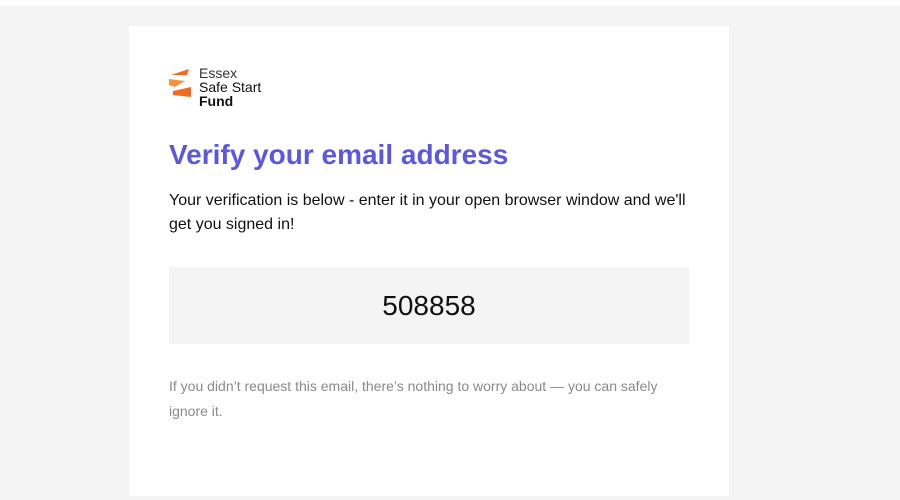  I want to click on brand-logo: Essex Safe Start Fund, so click(215, 87).